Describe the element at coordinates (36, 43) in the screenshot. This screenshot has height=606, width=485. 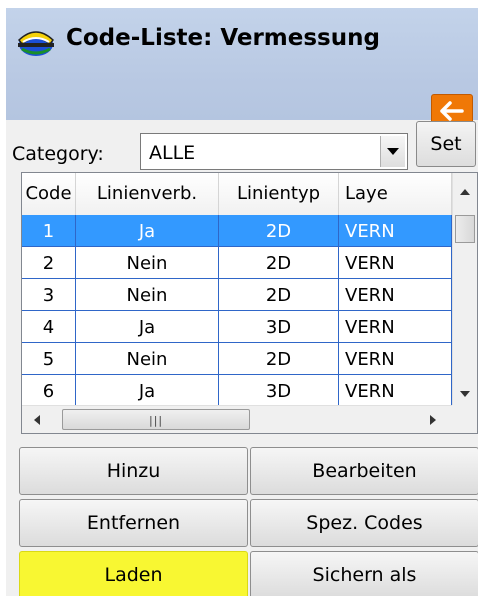
I see `helmet-icon` at that location.